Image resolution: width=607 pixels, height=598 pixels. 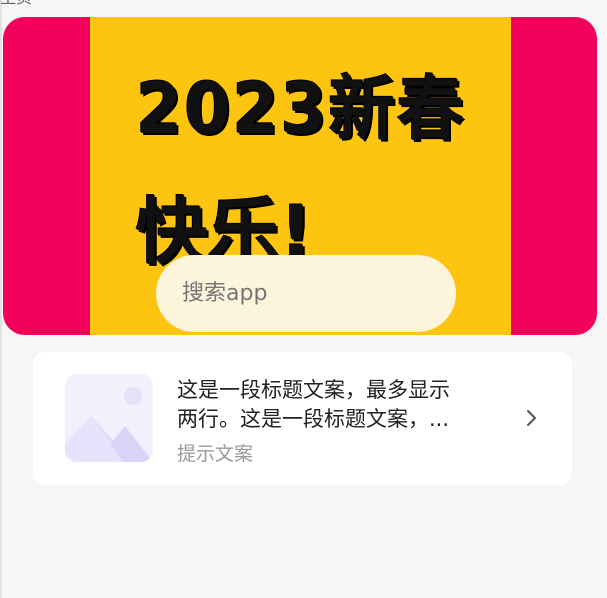 What do you see at coordinates (109, 418) in the screenshot?
I see `image-placeholder-icon` at bounding box center [109, 418].